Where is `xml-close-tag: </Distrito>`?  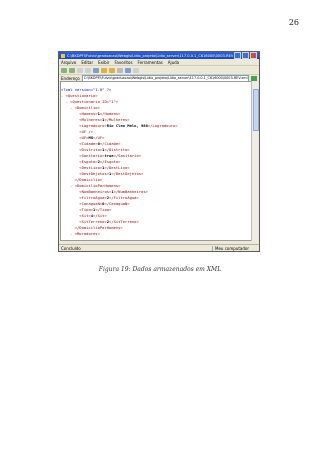 xml-close-tag: </Distrito> is located at coordinates (117, 149).